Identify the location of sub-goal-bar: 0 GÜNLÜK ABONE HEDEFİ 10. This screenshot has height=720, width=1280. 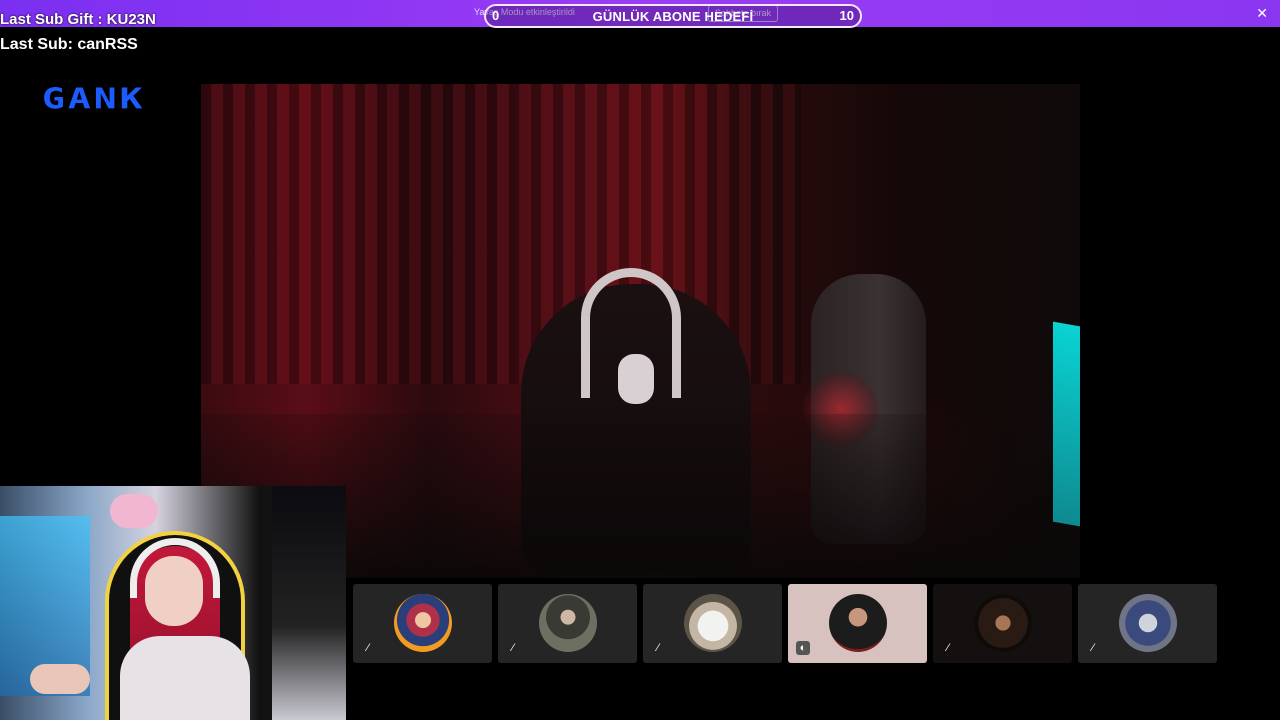
(673, 16).